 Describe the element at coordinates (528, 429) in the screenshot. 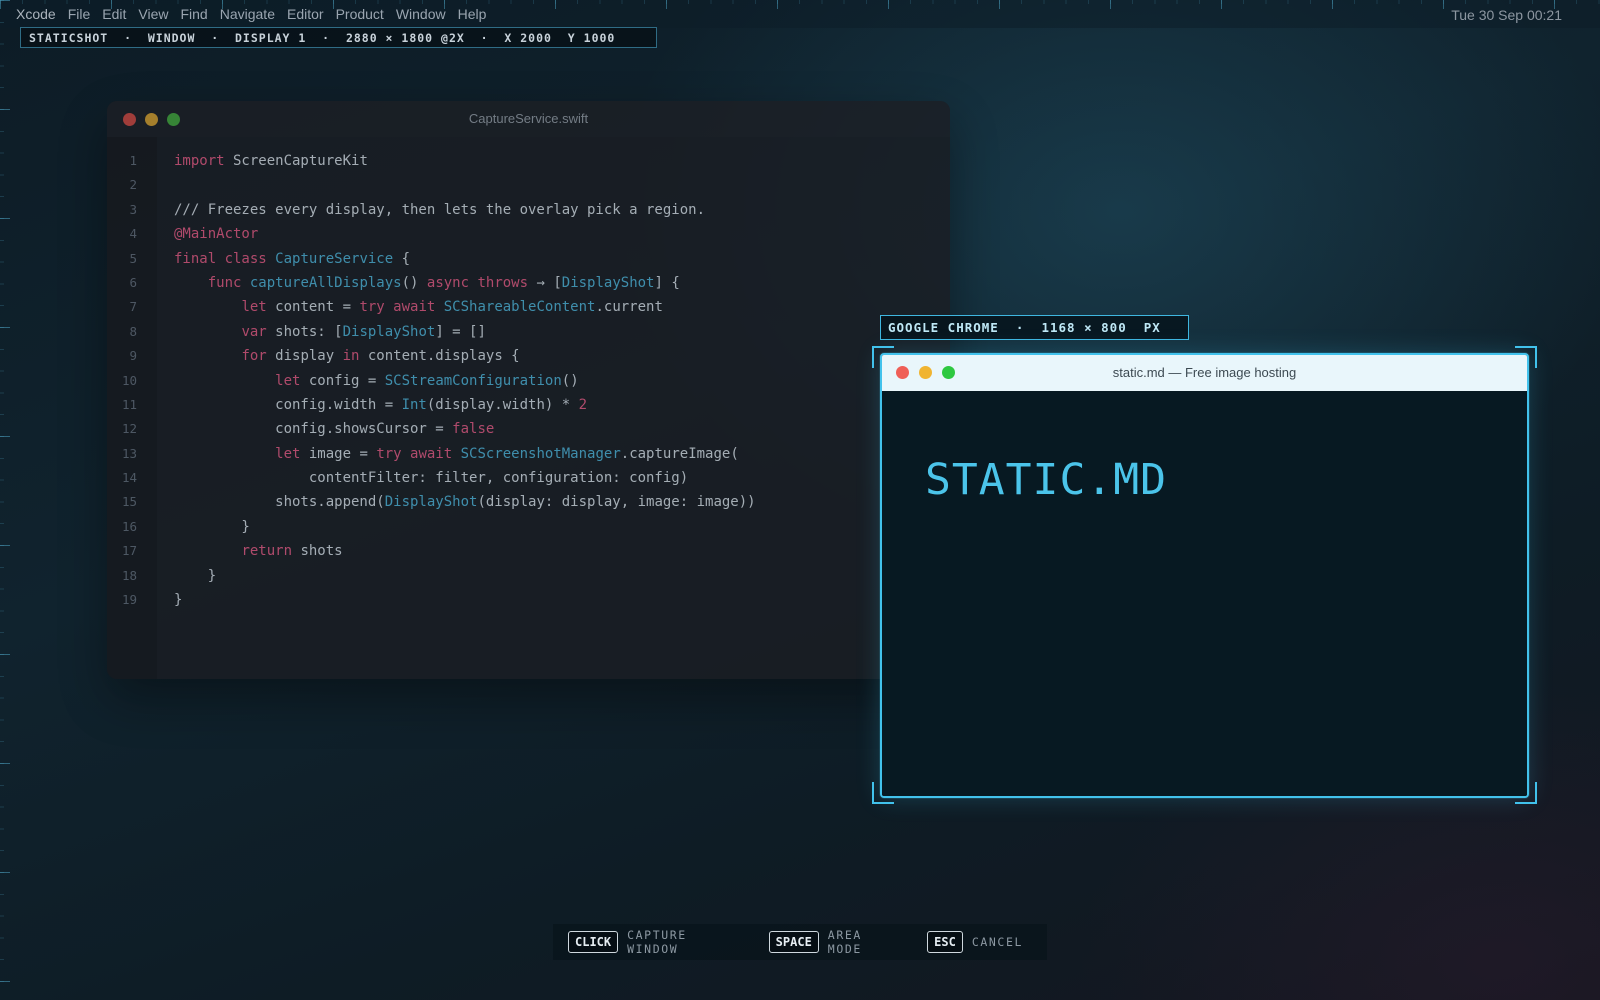

I see `code-line: 12 config.showsCursor = false` at that location.